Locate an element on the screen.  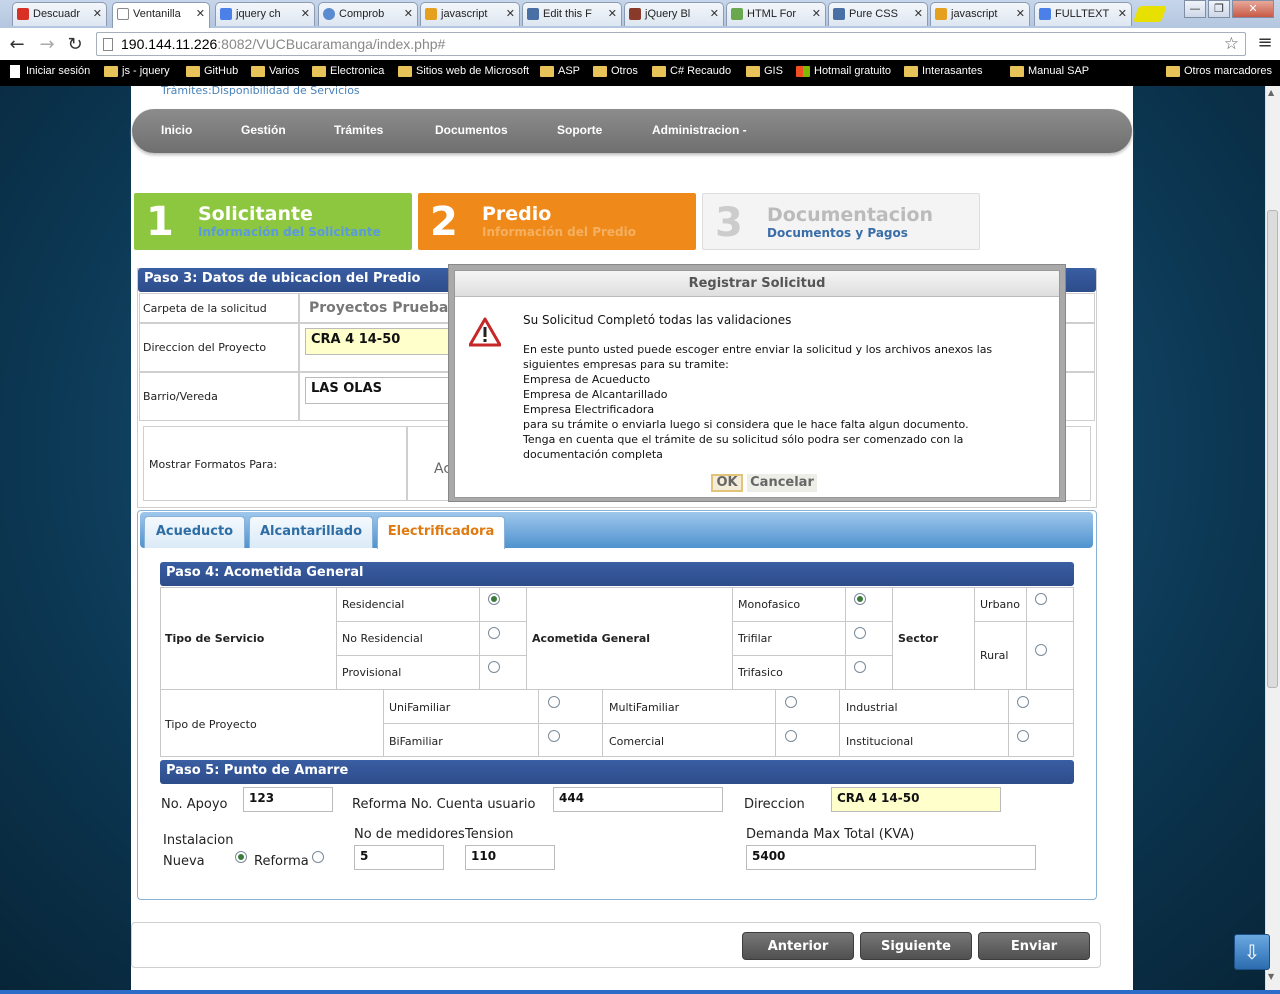
bookmark-folder: ASP is located at coordinates (560, 71).